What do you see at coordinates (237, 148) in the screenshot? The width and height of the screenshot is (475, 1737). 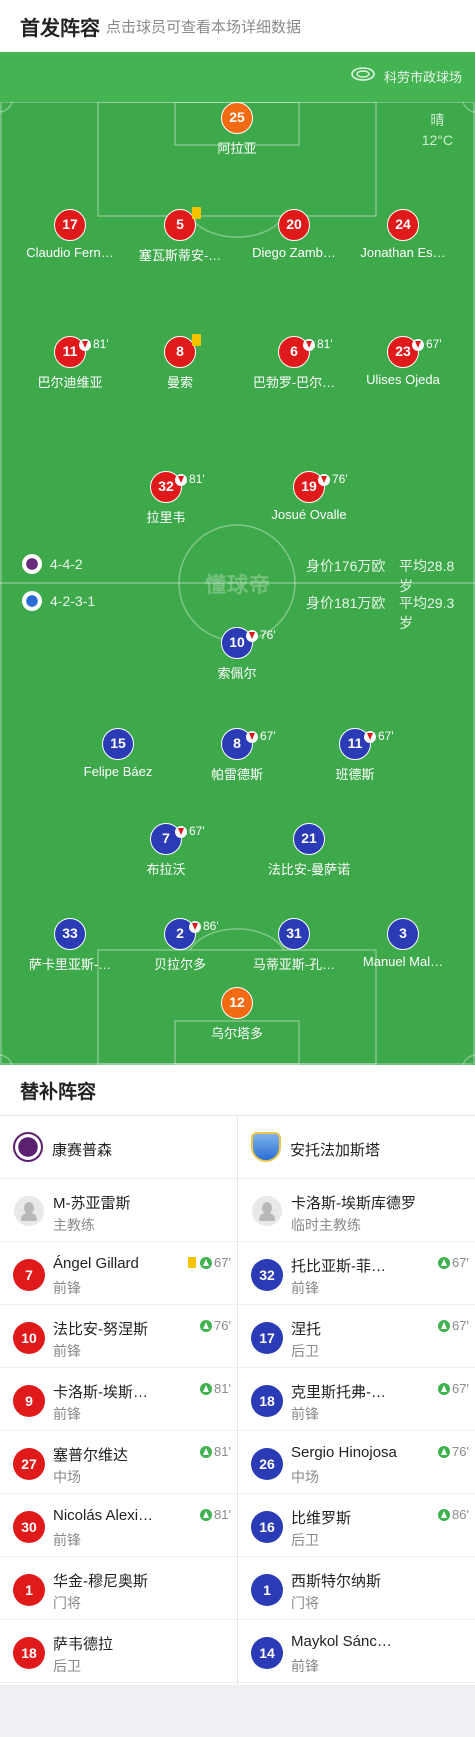 I see `player-name: 阿拉亚` at bounding box center [237, 148].